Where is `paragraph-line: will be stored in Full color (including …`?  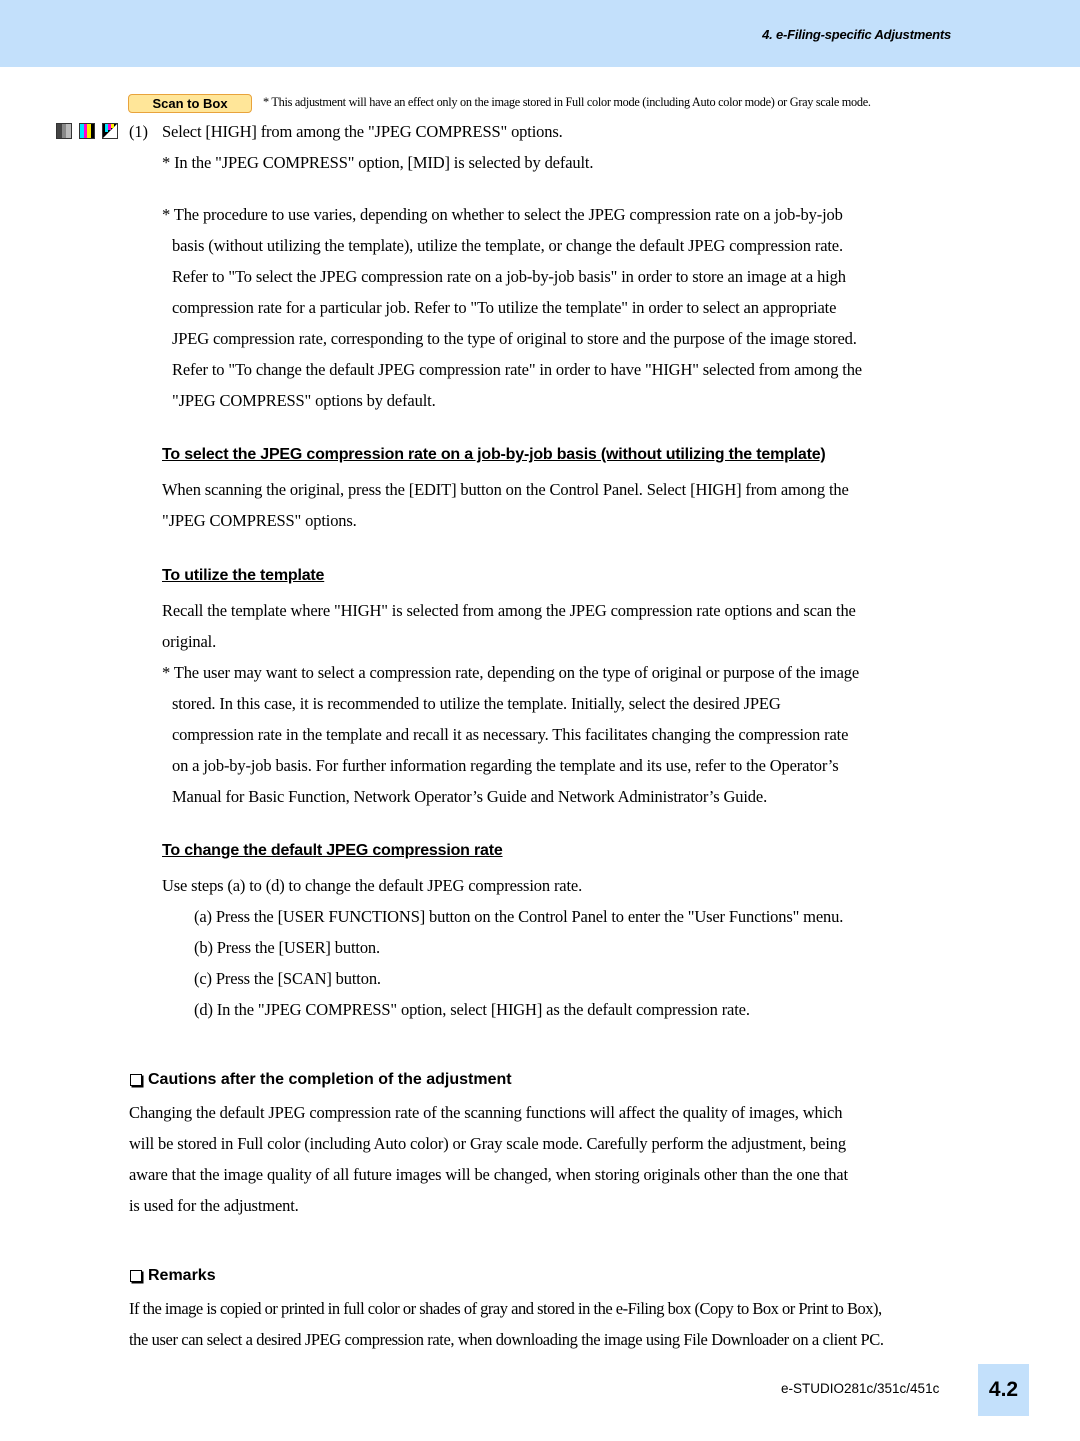 paragraph-line: will be stored in Full color (including … is located at coordinates (487, 1143).